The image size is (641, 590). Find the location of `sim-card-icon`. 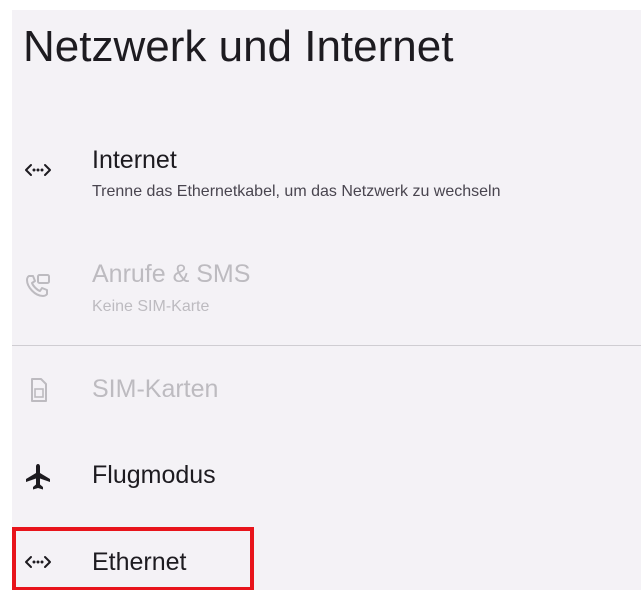

sim-card-icon is located at coordinates (38, 390).